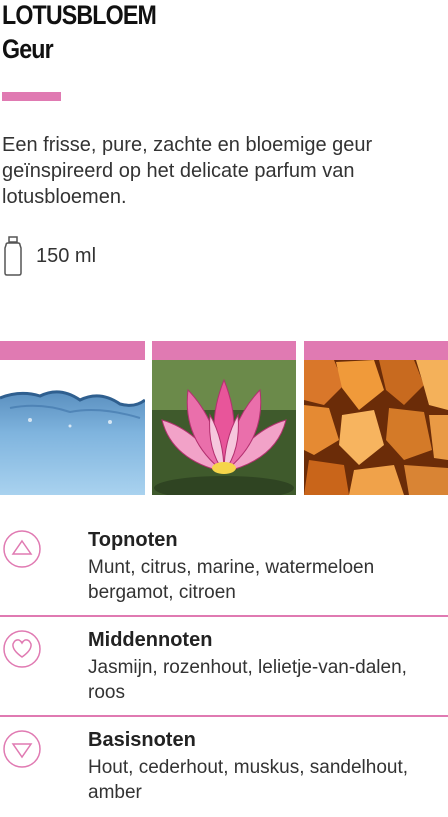  Describe the element at coordinates (22, 649) in the screenshot. I see `heart-icon` at that location.